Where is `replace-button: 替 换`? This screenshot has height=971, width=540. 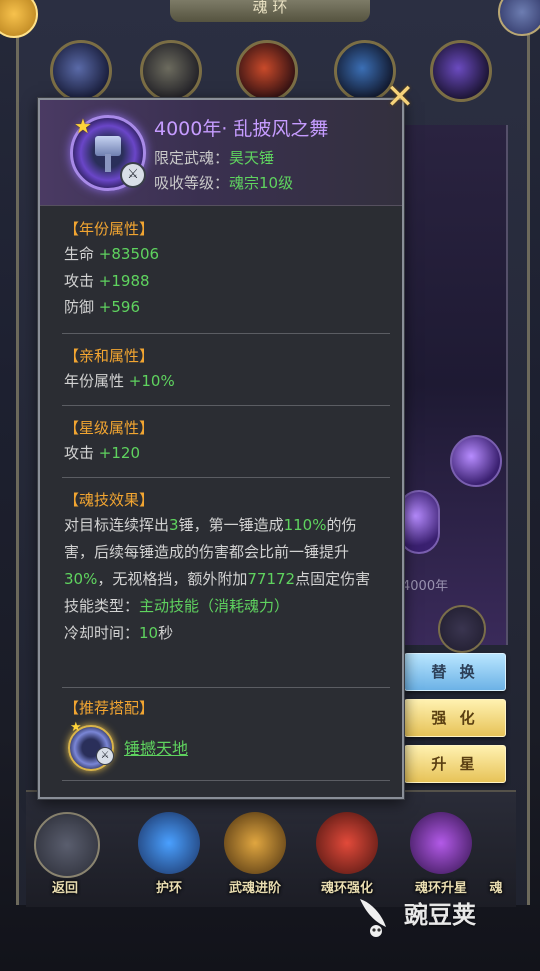
replace-button: 替 换 is located at coordinates (455, 672).